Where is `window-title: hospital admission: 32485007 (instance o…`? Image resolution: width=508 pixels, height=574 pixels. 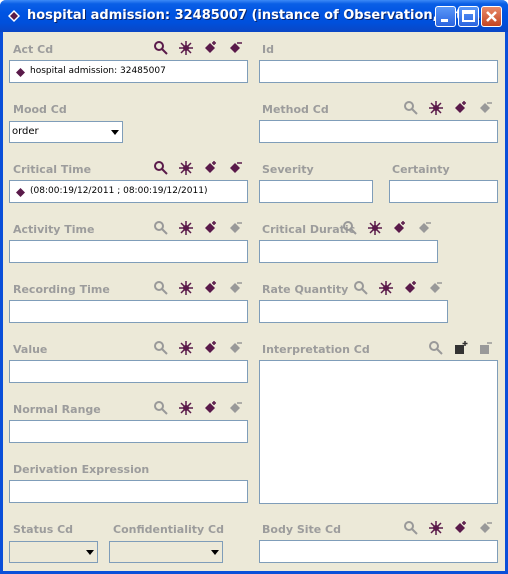 window-title: hospital admission: 32485007 (instance o… is located at coordinates (259, 15).